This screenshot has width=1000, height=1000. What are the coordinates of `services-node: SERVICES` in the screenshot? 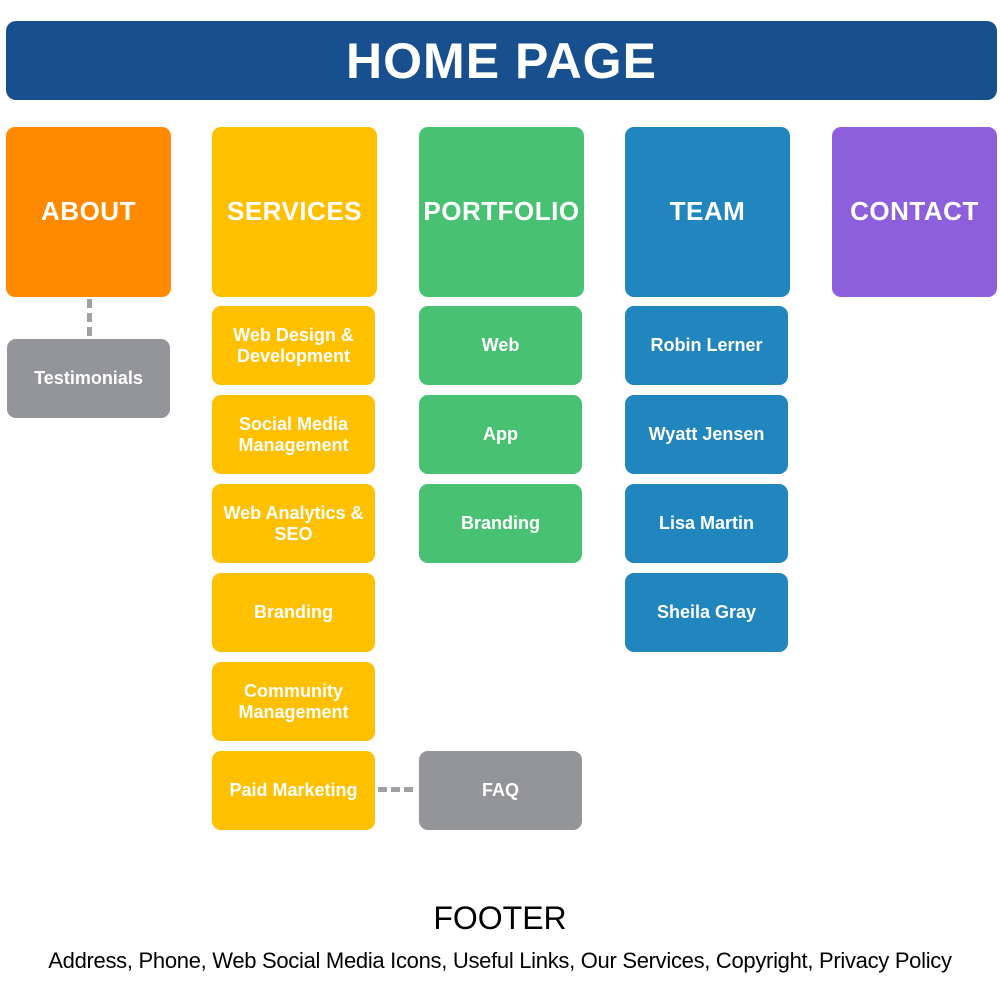 It's located at (294, 212).